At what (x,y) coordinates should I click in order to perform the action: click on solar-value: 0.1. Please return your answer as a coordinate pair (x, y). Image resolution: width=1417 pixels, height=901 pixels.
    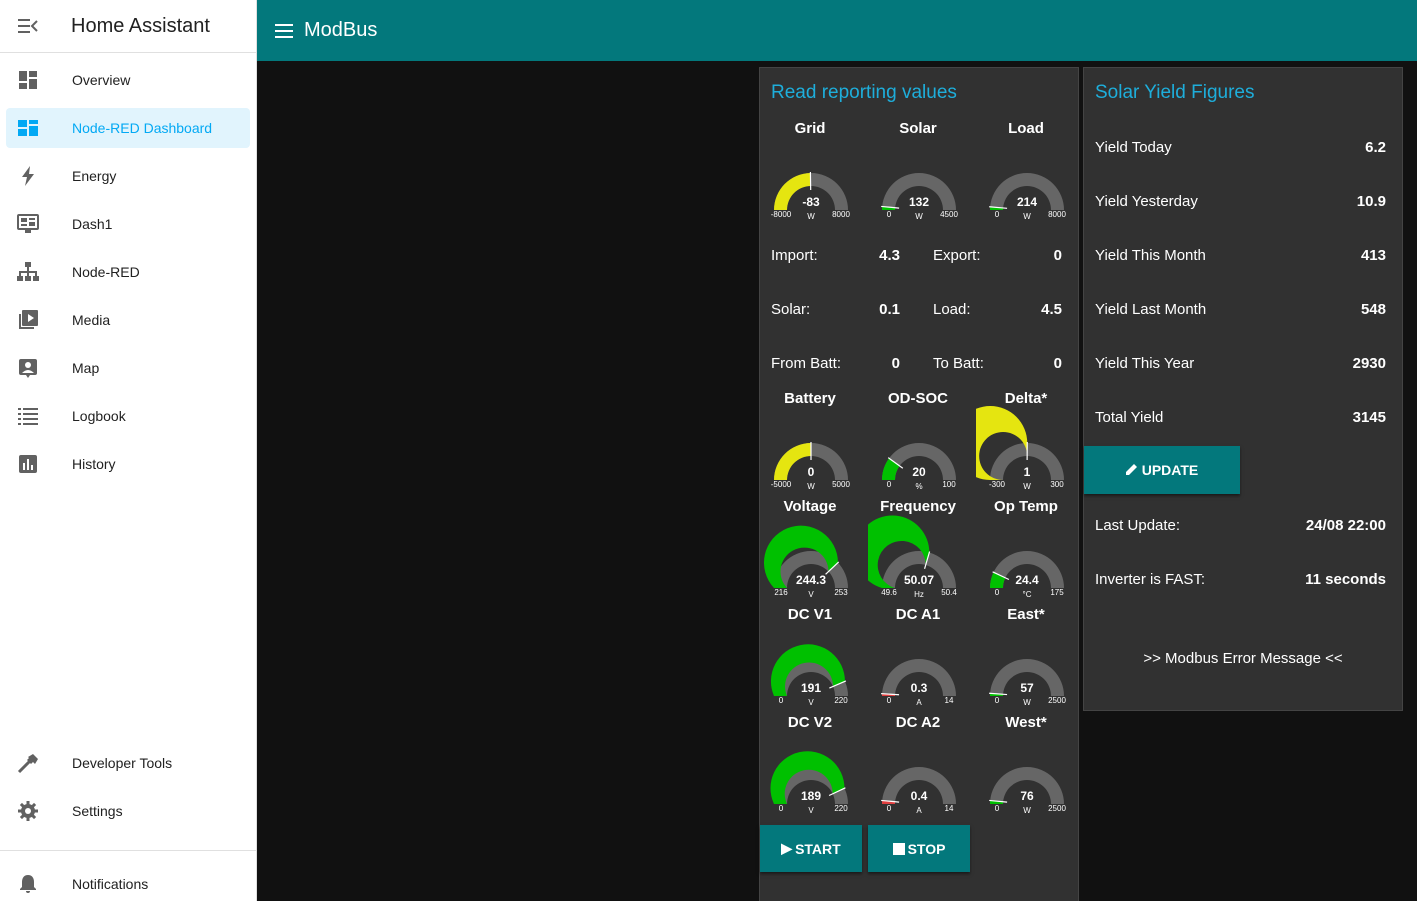
    Looking at the image, I should click on (889, 309).